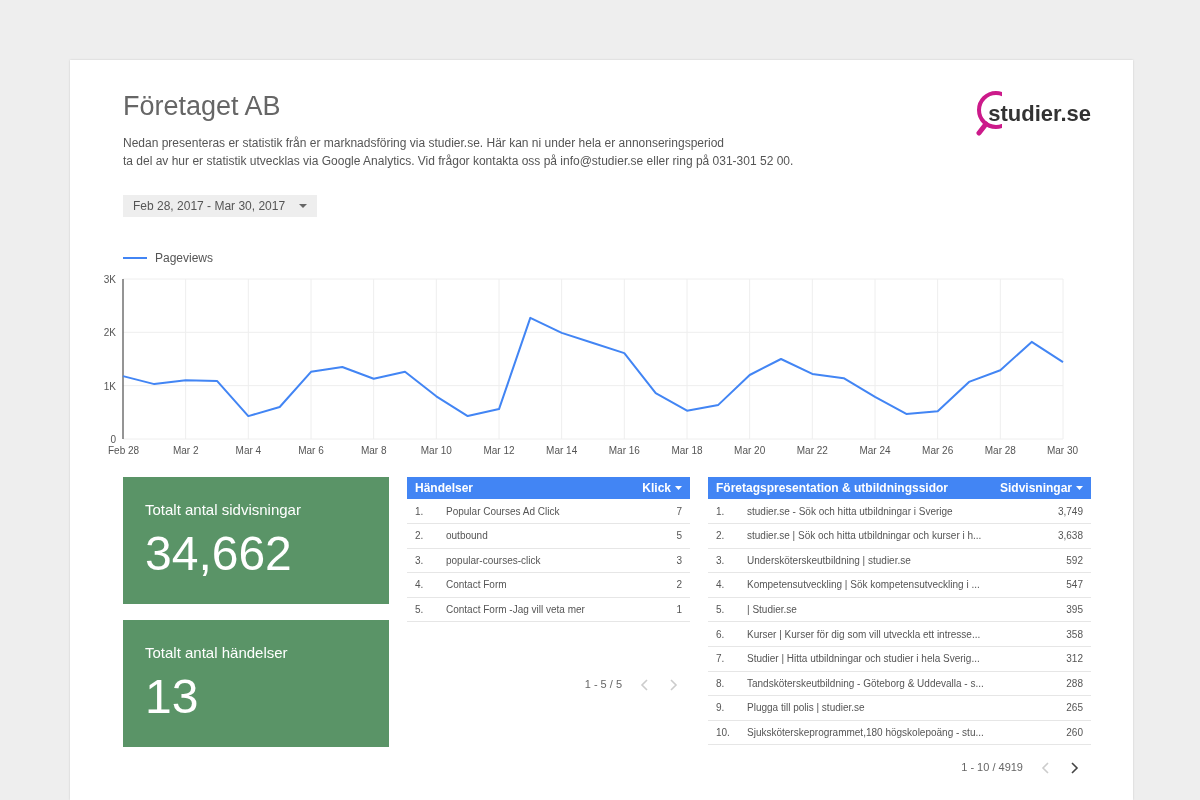  What do you see at coordinates (721, 634) in the screenshot?
I see `row-rank: 6.` at bounding box center [721, 634].